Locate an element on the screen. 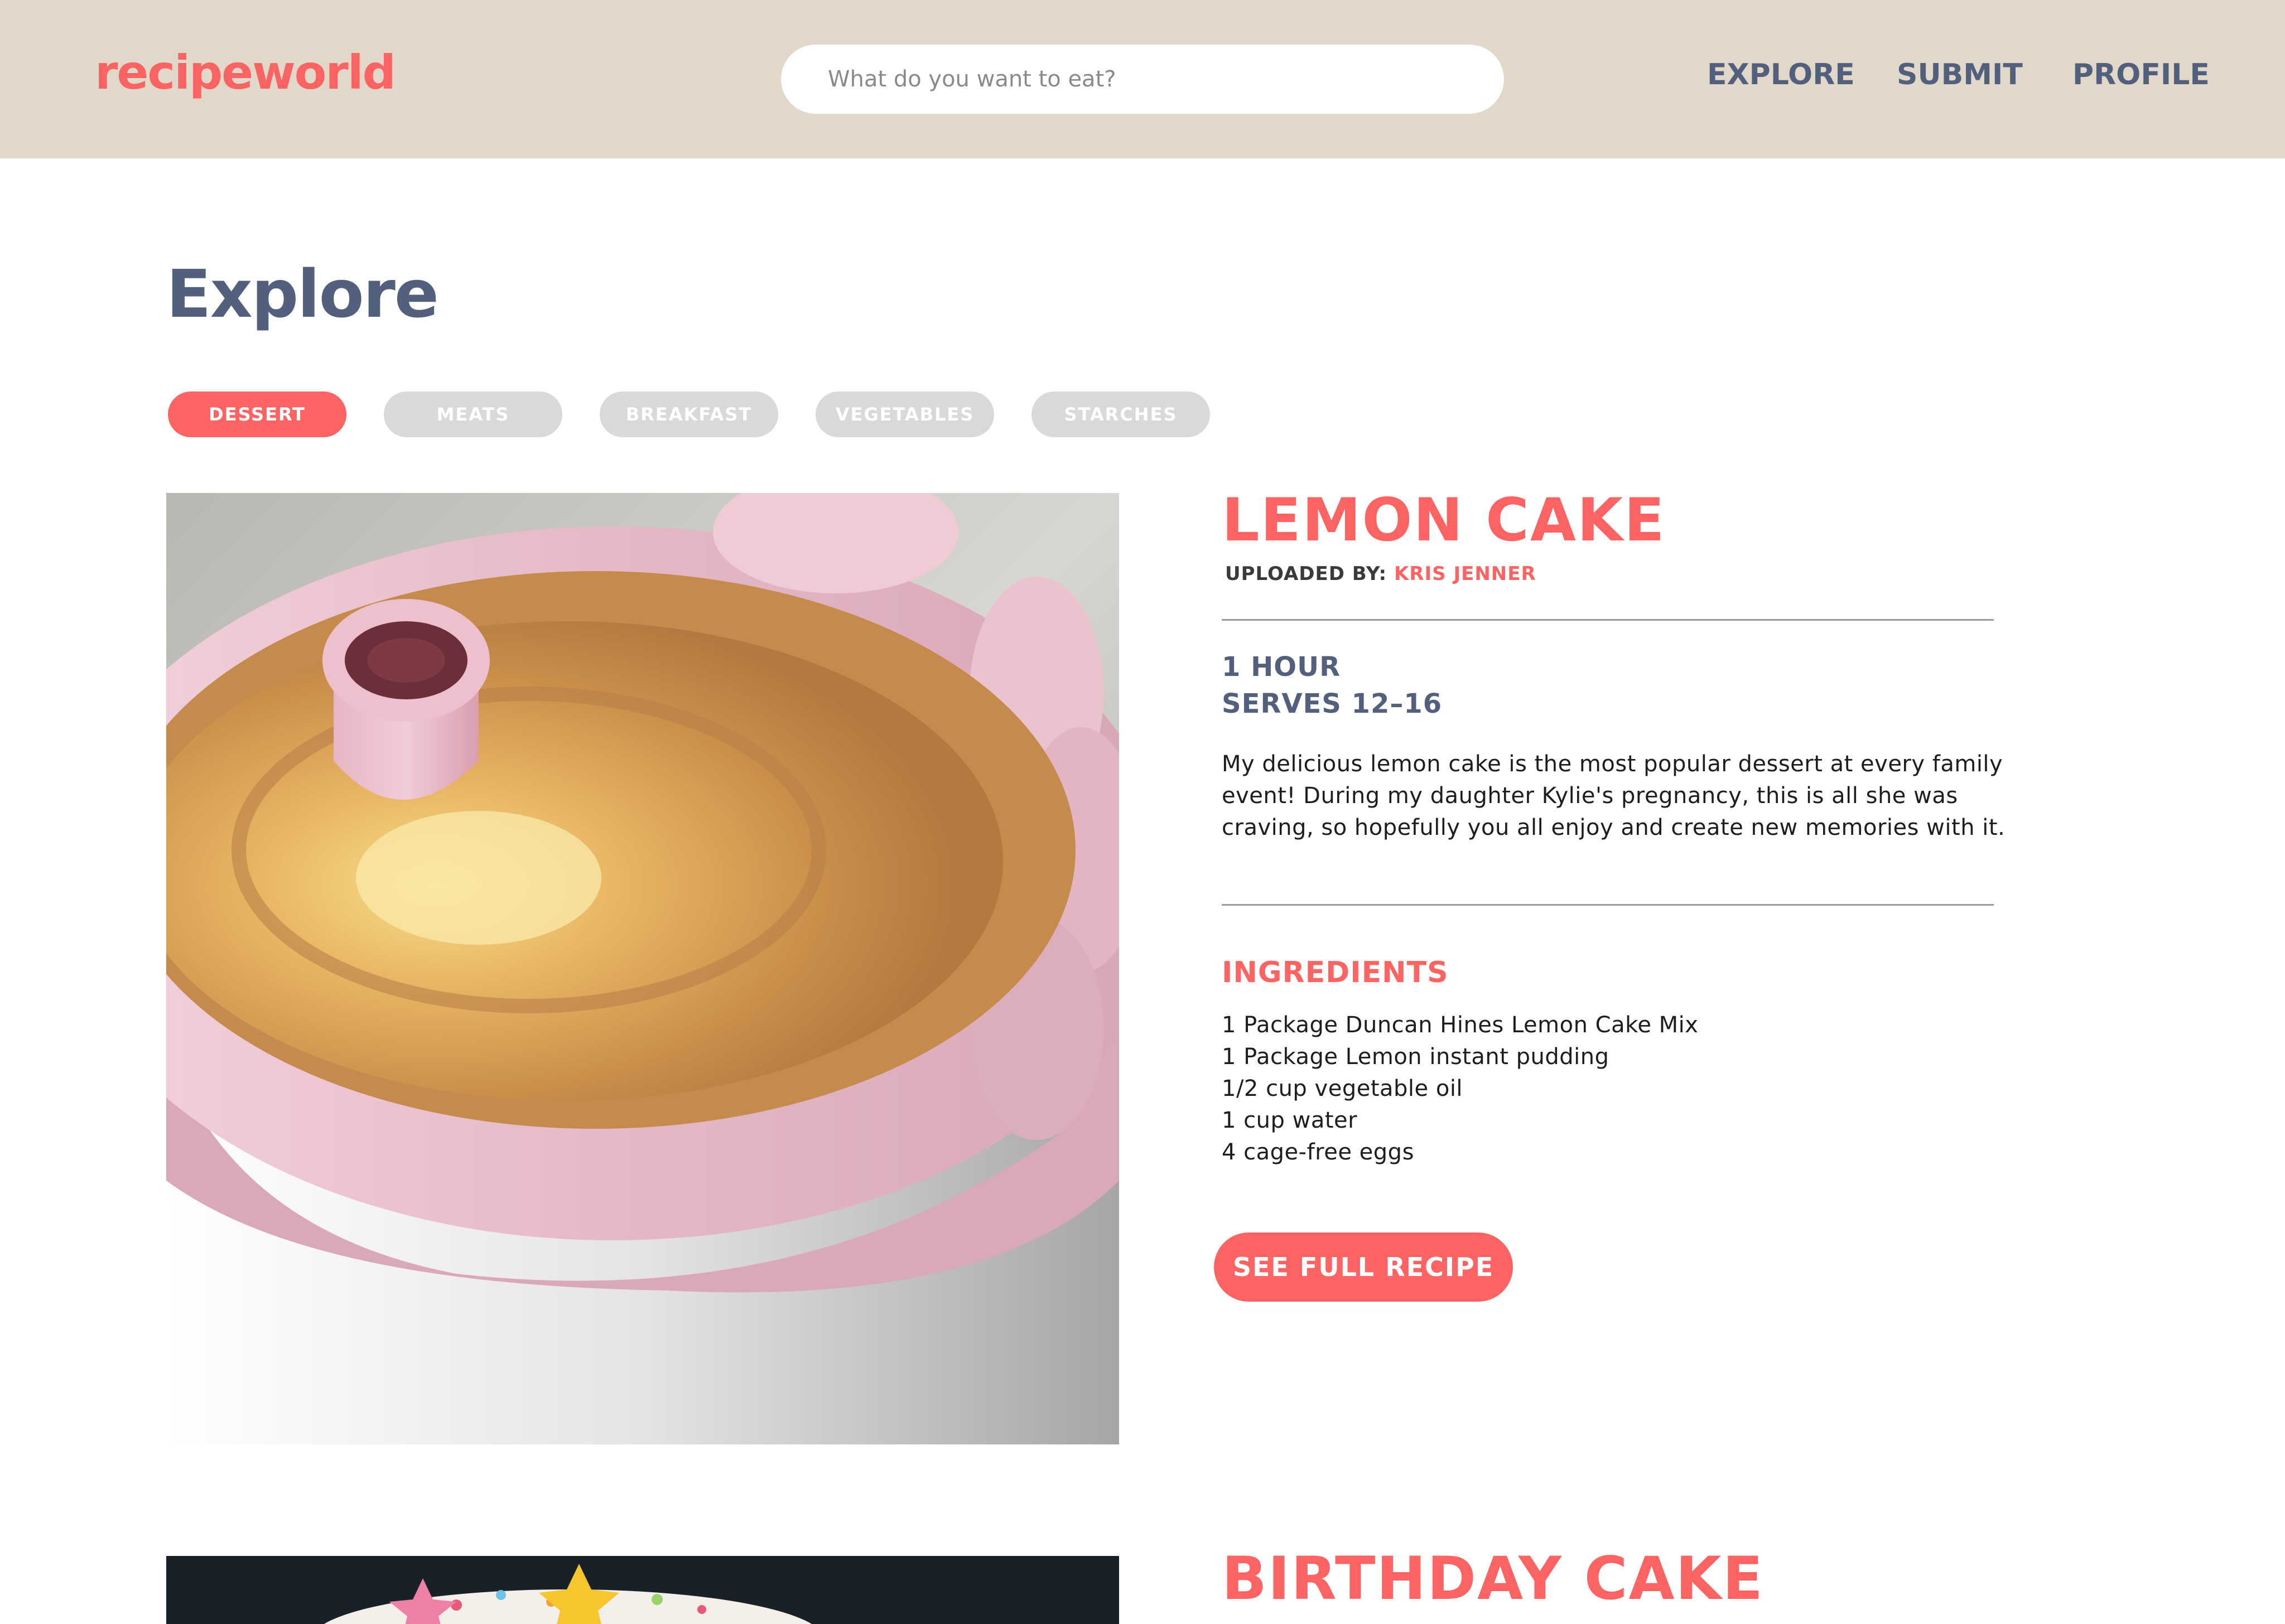 This screenshot has height=1624, width=2285. uploader-line: UPLOADED BY: KRIS JENNER is located at coordinates (1380, 574).